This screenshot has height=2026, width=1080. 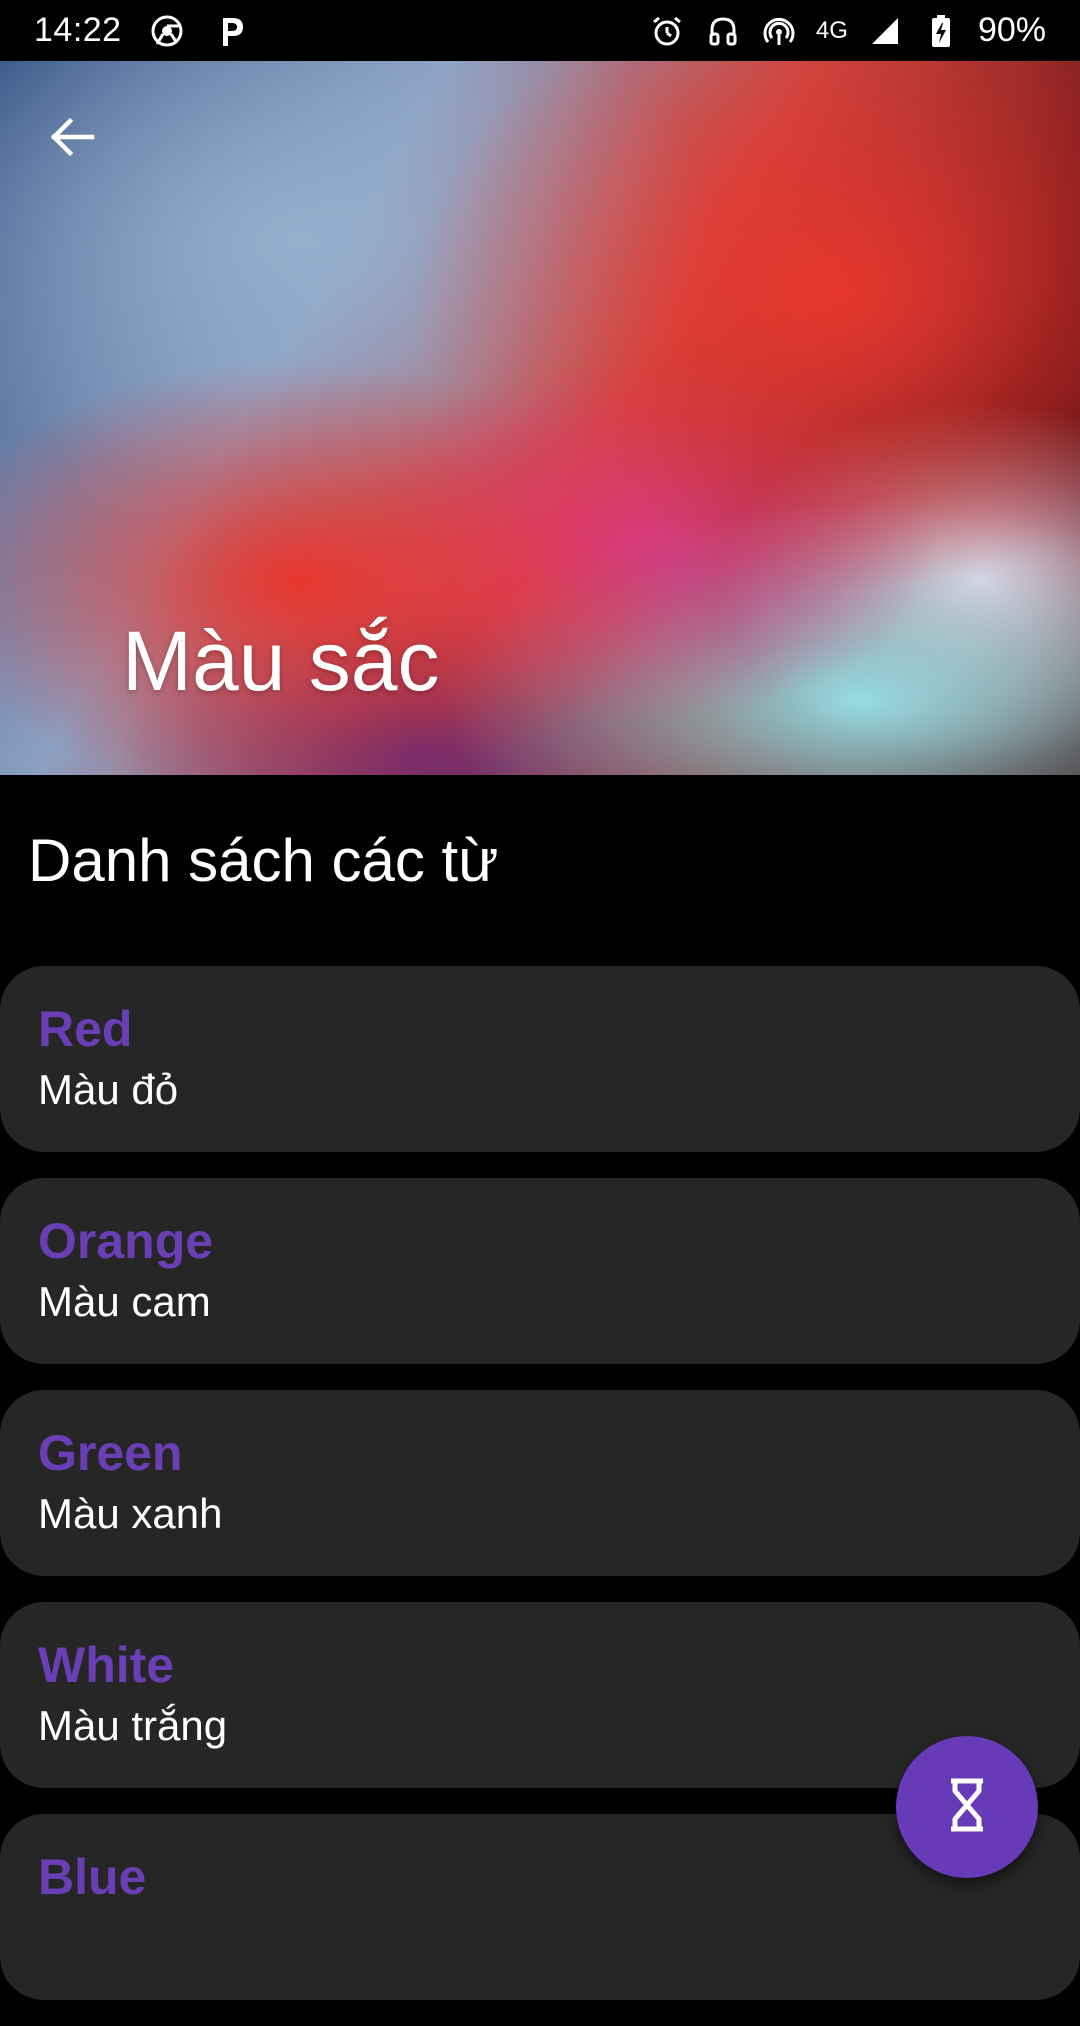 What do you see at coordinates (540, 1271) in the screenshot?
I see `word-card-orange: Orange Màu cam` at bounding box center [540, 1271].